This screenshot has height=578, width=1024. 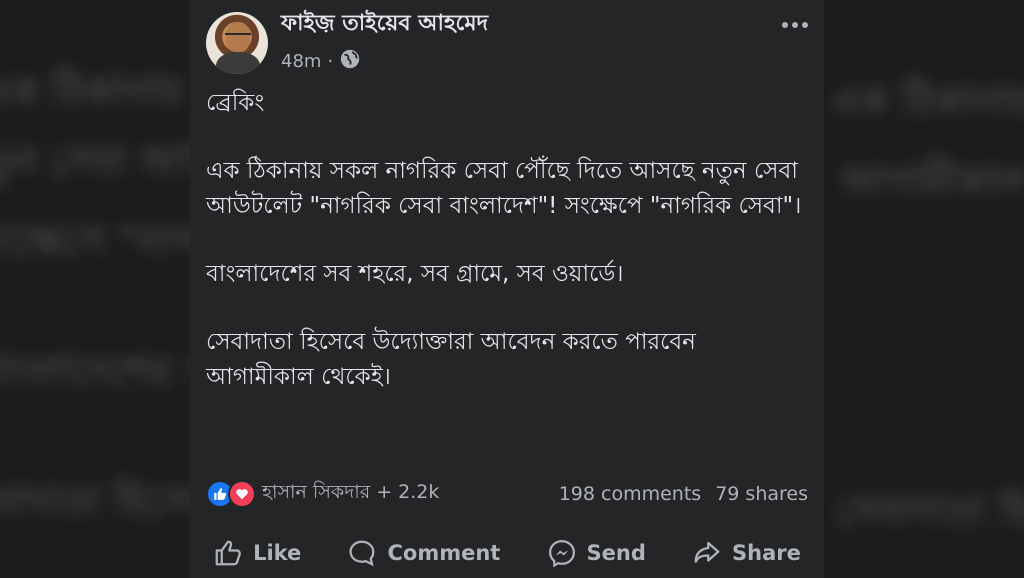 What do you see at coordinates (444, 553) in the screenshot?
I see `comment-label: Comment` at bounding box center [444, 553].